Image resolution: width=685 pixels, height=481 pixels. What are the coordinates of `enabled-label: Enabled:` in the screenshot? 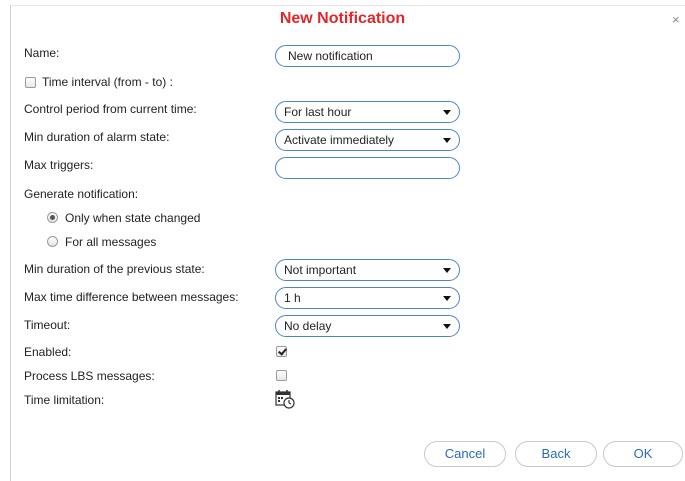 It's located at (48, 352).